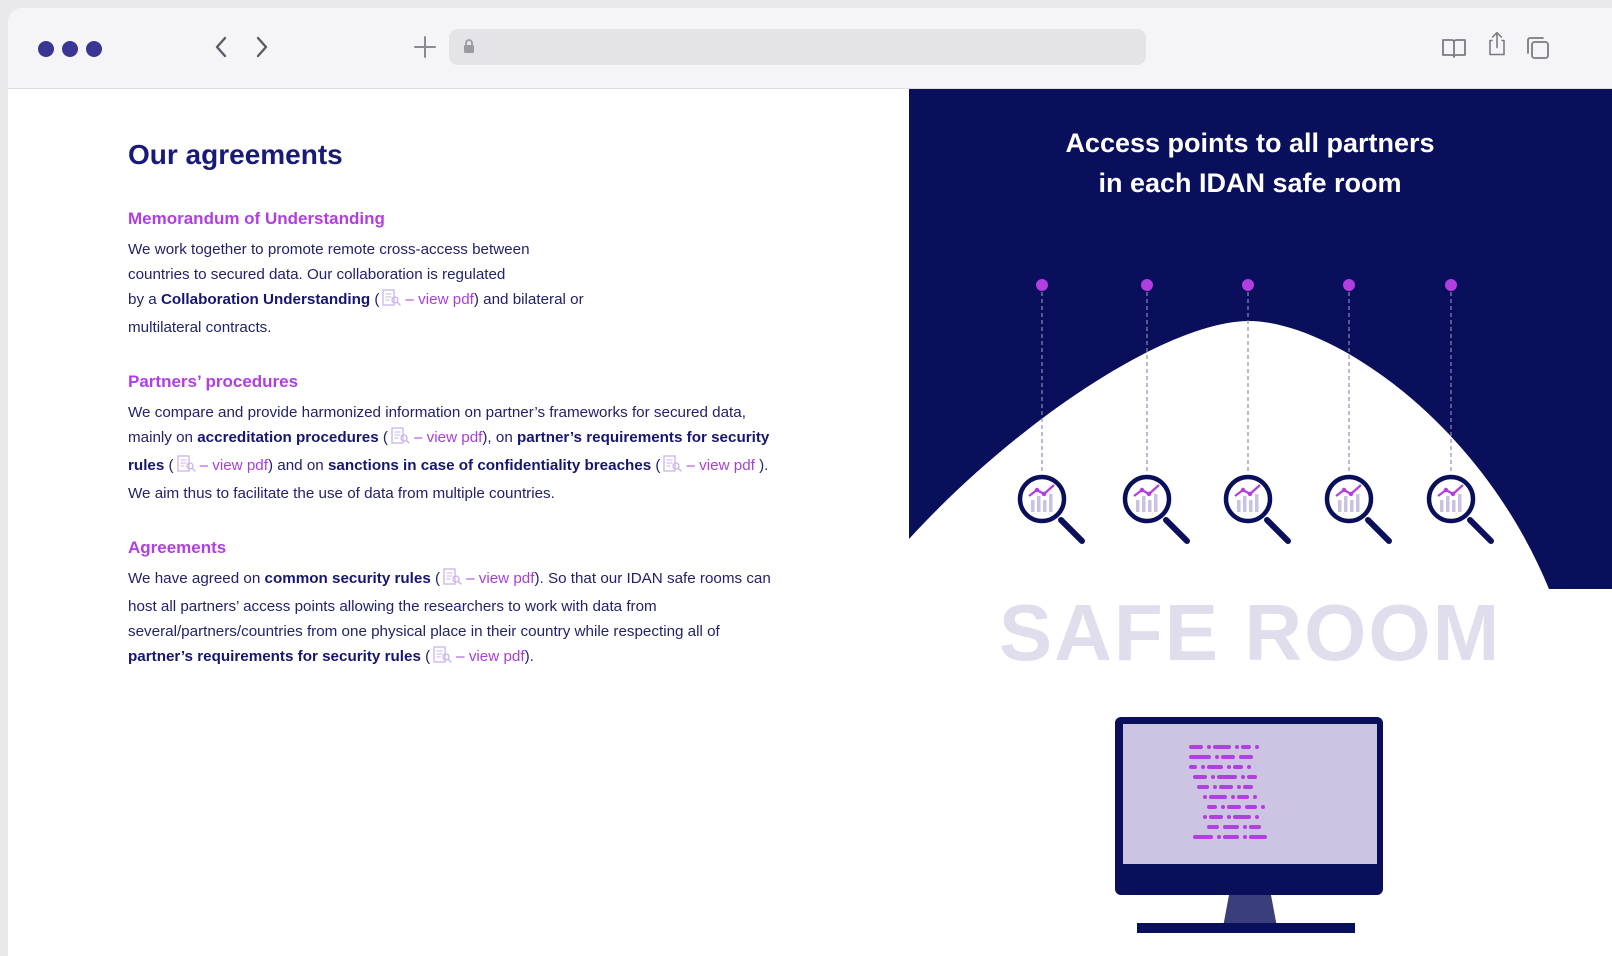  What do you see at coordinates (200, 327) in the screenshot?
I see `text-run: multilateral contracts.` at bounding box center [200, 327].